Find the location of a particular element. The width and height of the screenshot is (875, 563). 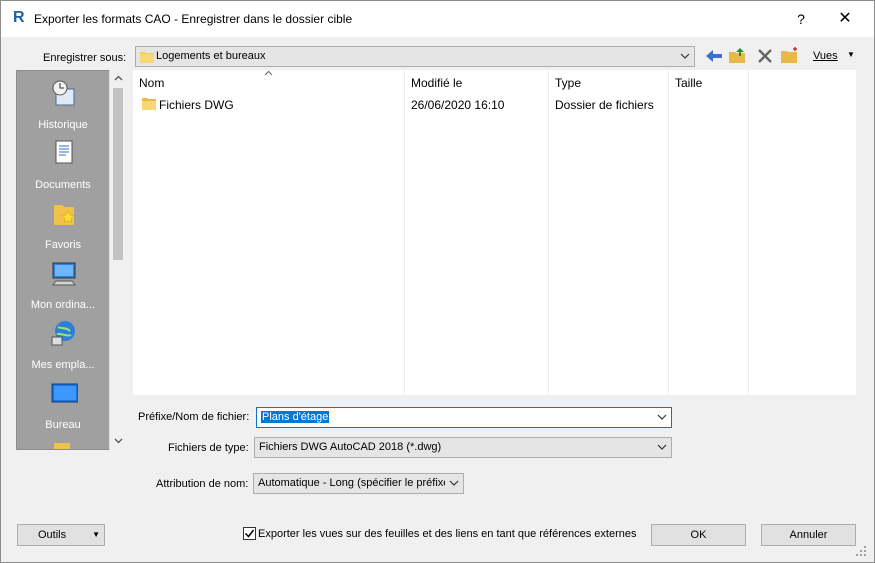

desktop-icon is located at coordinates (64, 394).